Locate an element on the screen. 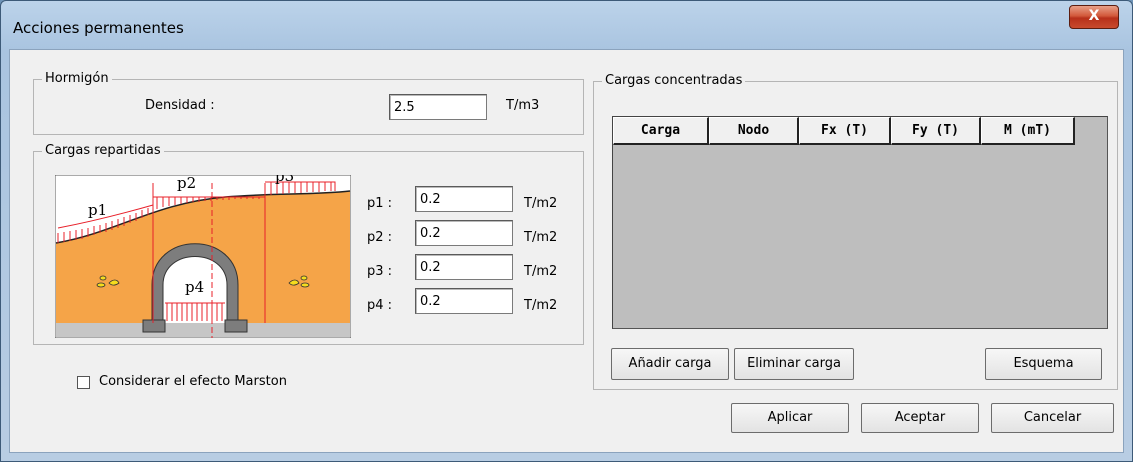 This screenshot has height=462, width=1133. close-icon: X is located at coordinates (1094, 16).